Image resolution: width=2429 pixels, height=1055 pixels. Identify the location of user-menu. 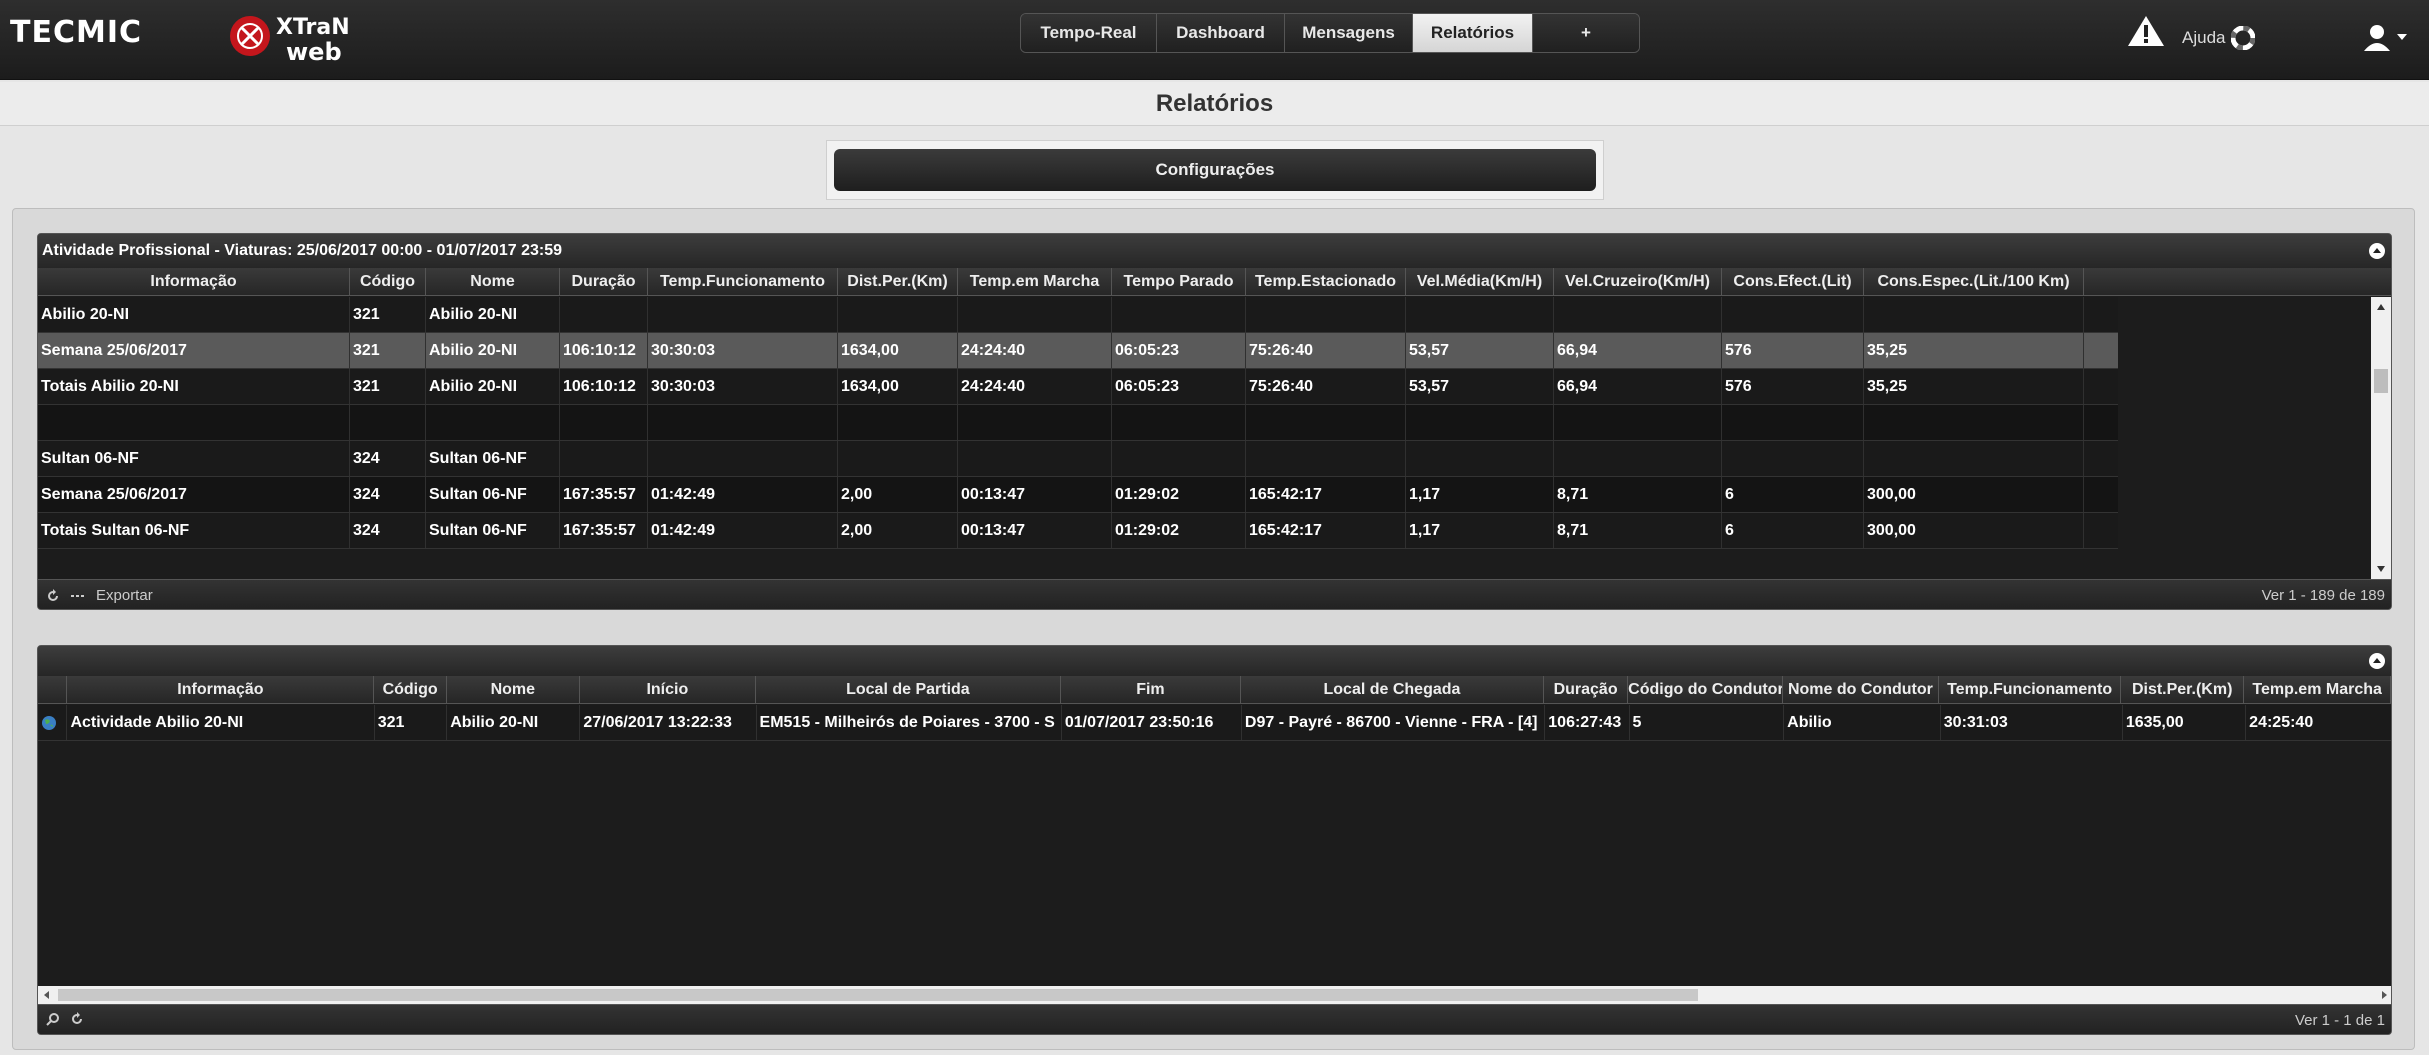
(2387, 37).